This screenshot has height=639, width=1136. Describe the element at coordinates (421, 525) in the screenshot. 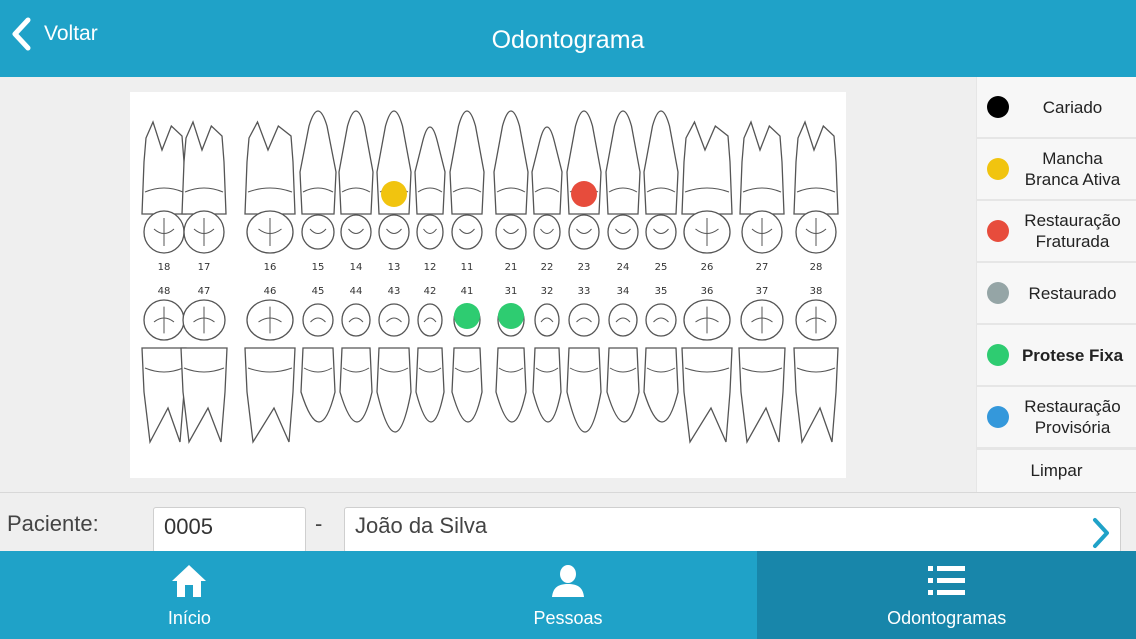

I see `patient-name: João da Silva` at that location.